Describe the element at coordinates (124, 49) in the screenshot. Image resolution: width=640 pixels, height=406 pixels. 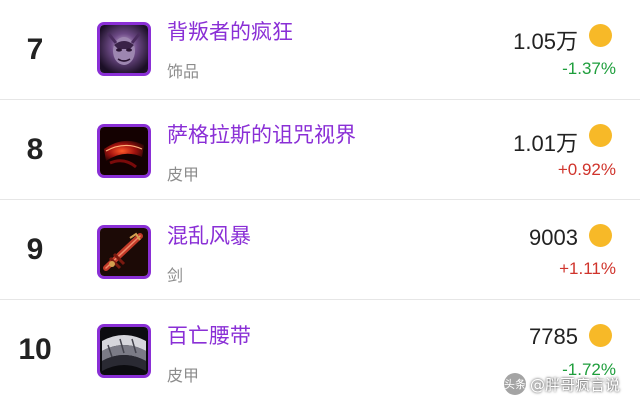
I see `betrayer-madness-icon` at that location.